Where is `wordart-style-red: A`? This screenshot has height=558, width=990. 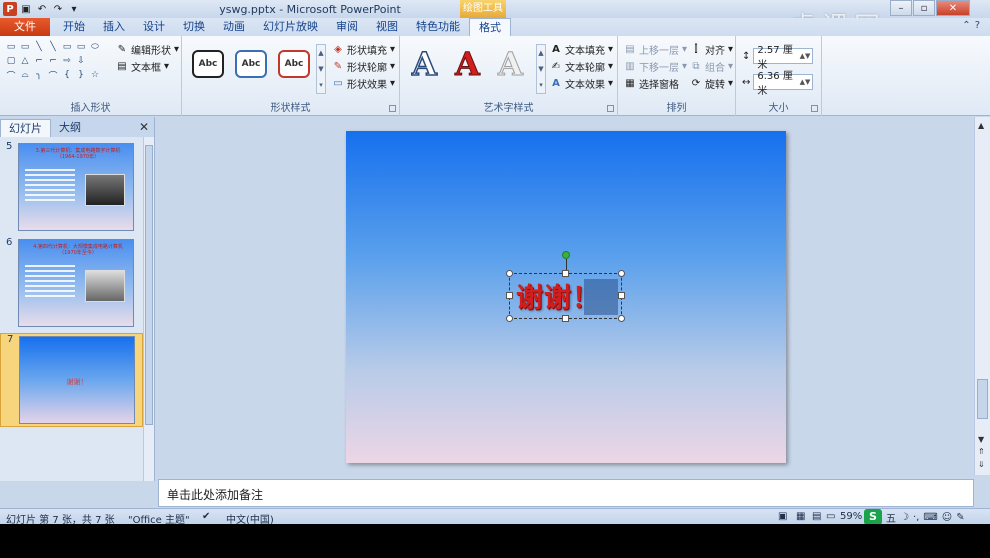 wordart-style-red: A is located at coordinates (468, 64).